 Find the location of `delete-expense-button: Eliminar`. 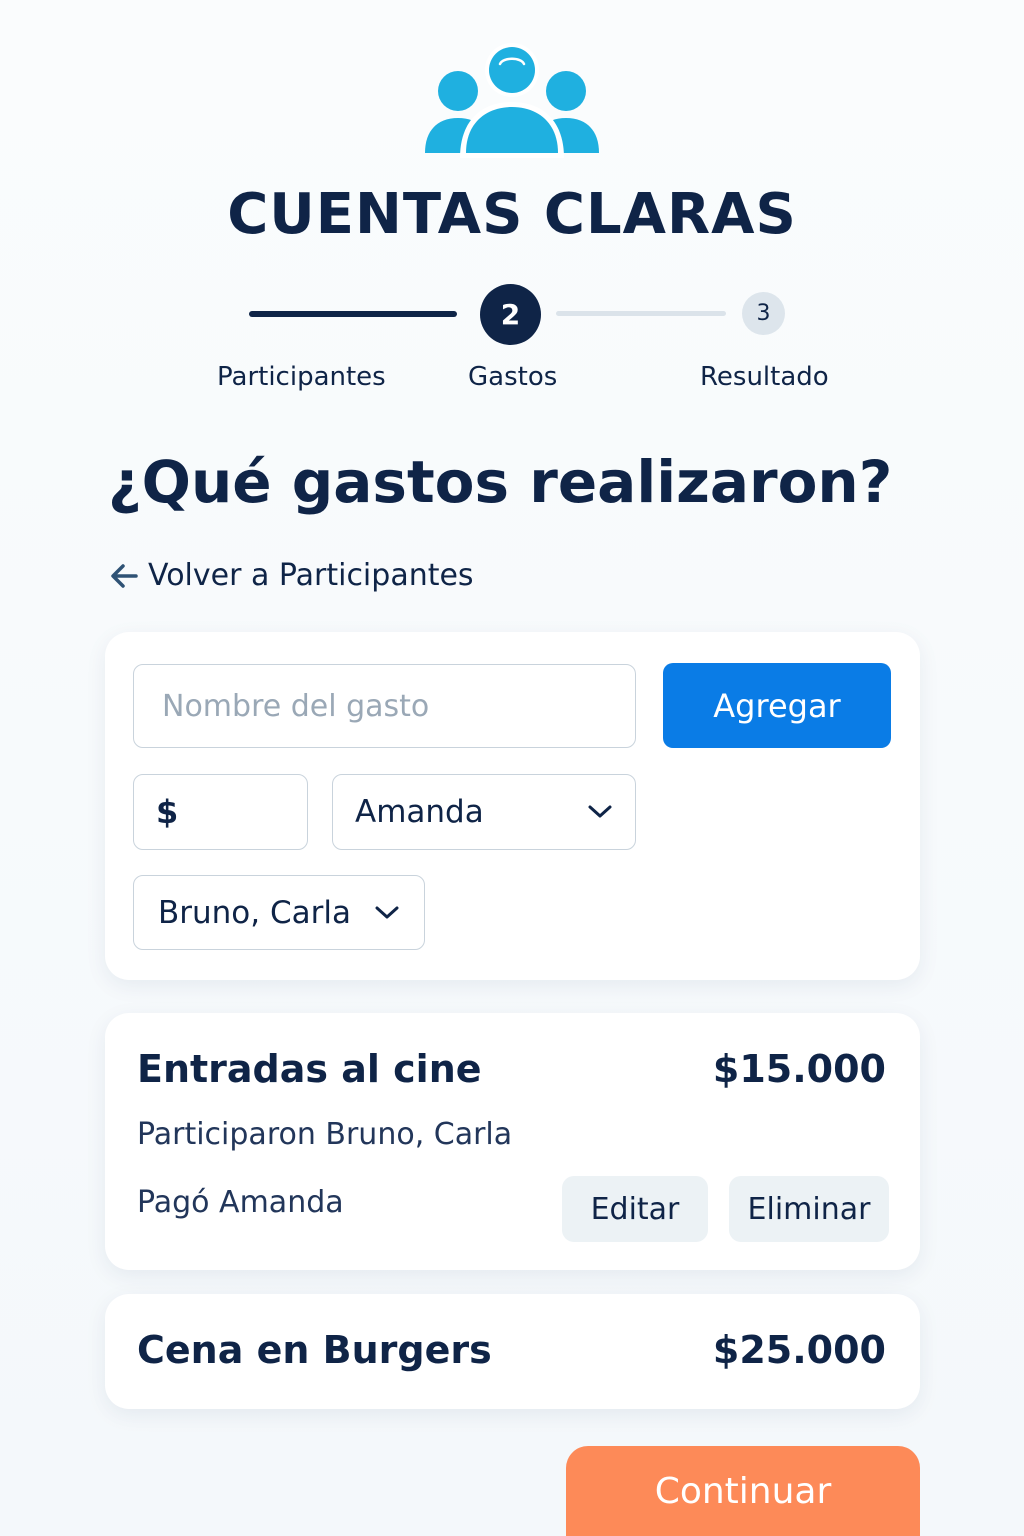

delete-expense-button: Eliminar is located at coordinates (809, 1209).